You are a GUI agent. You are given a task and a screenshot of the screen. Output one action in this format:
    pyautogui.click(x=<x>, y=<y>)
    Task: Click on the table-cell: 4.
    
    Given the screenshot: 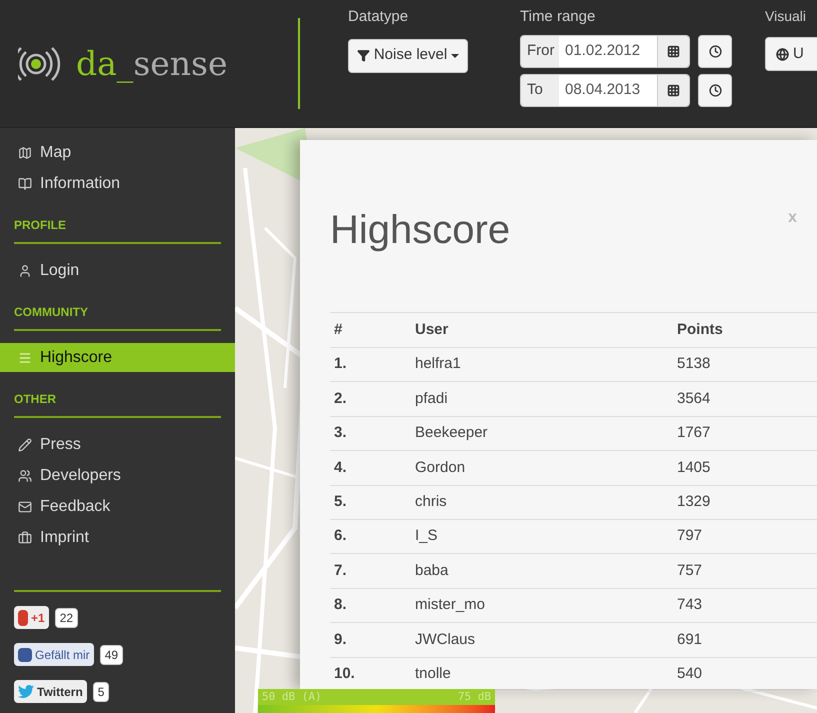 What is the action you would take?
    pyautogui.click(x=372, y=468)
    